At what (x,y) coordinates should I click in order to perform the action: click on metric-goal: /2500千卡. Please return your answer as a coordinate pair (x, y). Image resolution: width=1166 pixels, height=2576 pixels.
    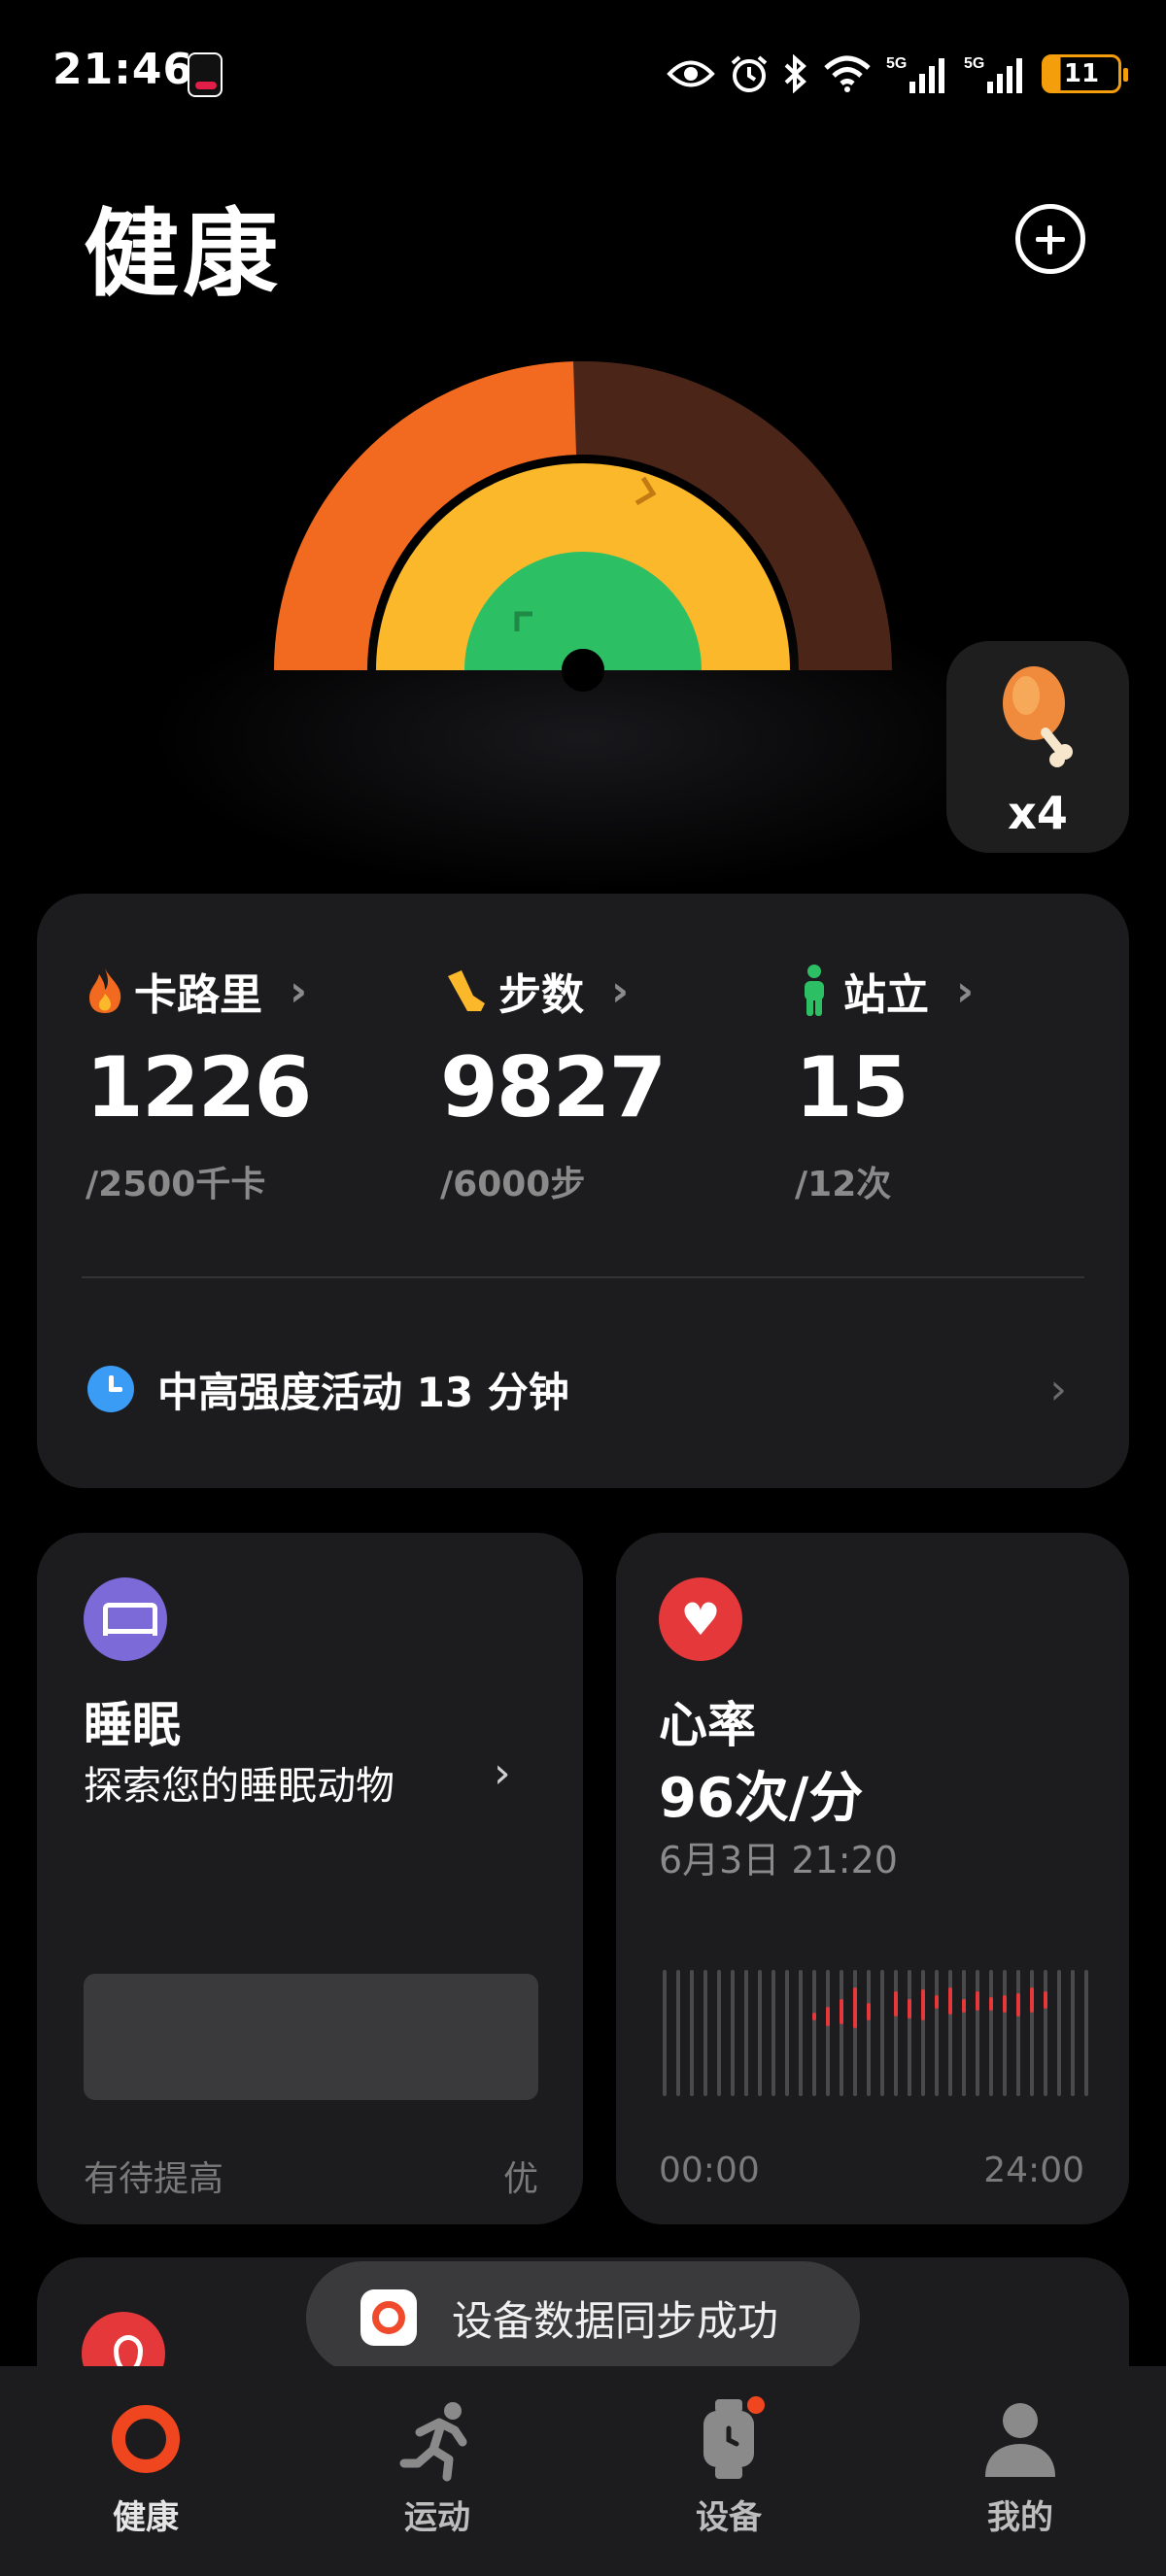
    Looking at the image, I should click on (176, 1184).